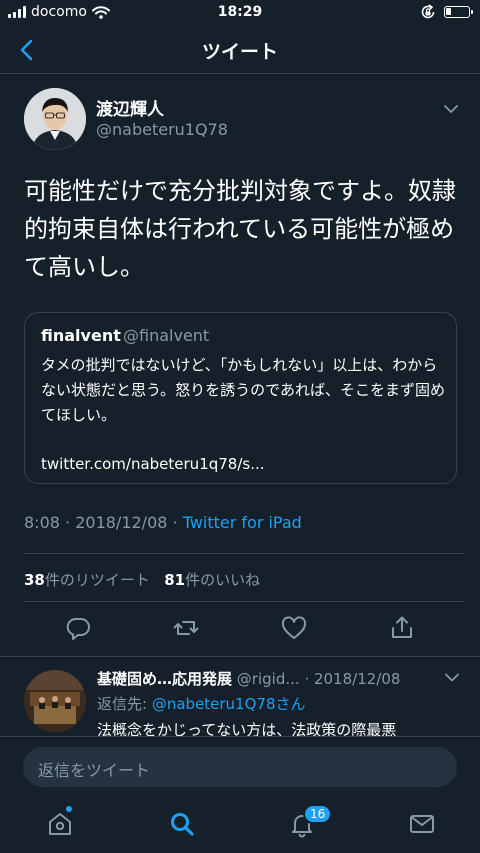 This screenshot has height=853, width=480. I want to click on retweet-count-label: 件のリツイート, so click(97, 580).